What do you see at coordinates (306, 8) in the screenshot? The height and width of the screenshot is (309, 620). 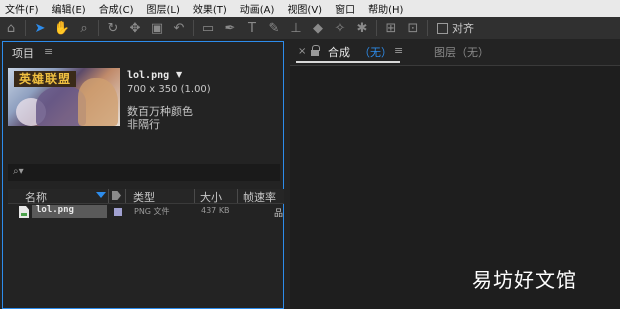 I see `menu-view: 视图(V)` at bounding box center [306, 8].